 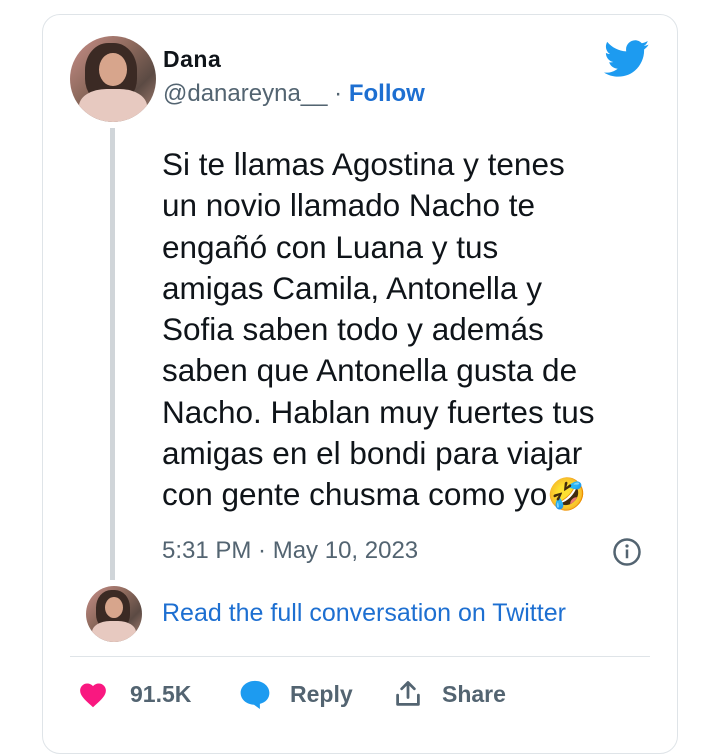 I want to click on tweet-text-line: Si te llamas Agostina y tenes, so click(x=363, y=164).